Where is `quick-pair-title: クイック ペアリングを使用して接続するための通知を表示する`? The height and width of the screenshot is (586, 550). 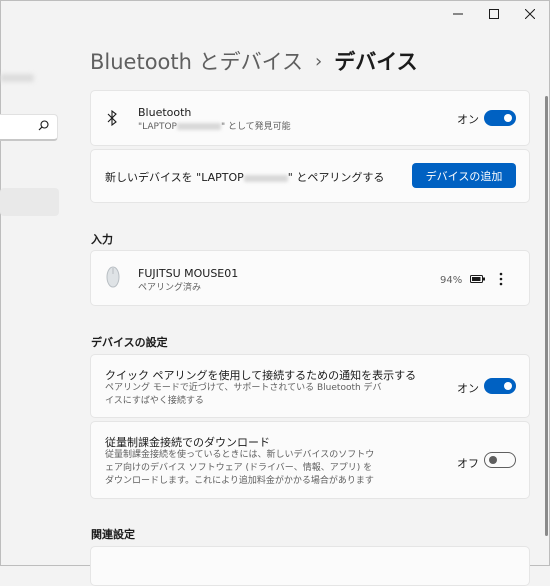
quick-pair-title: クイック ペアリングを使用して接続するための通知を表示する is located at coordinates (261, 375).